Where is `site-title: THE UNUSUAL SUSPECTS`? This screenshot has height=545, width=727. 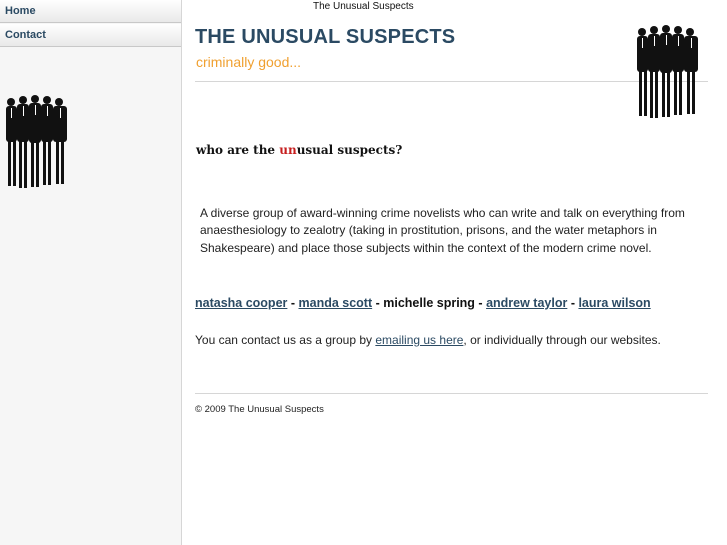
site-title: THE UNUSUAL SUSPECTS is located at coordinates (325, 37).